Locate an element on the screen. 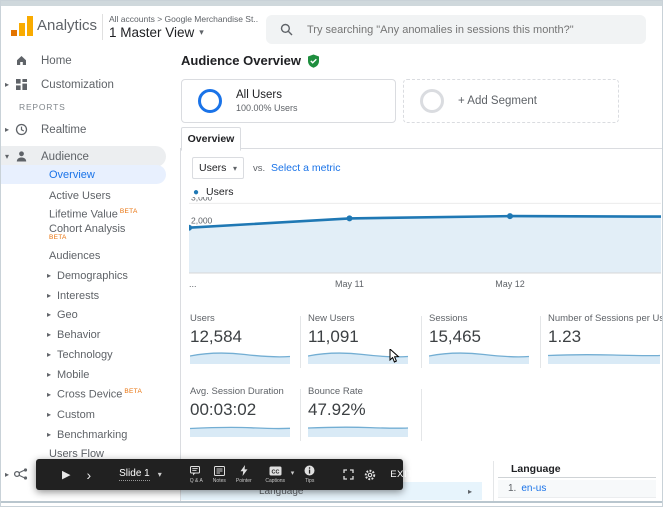 The image size is (663, 507). realtime-clock-icon is located at coordinates (21, 129).